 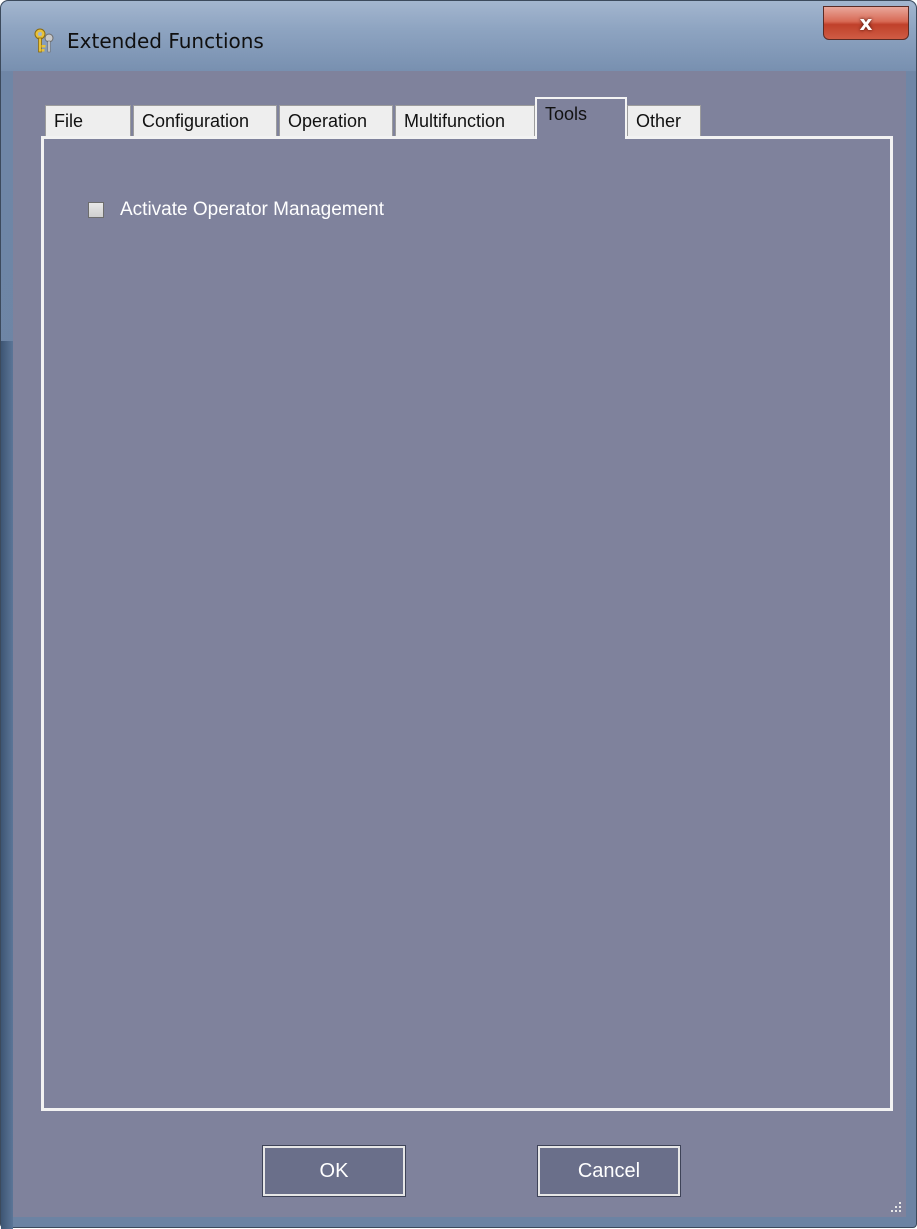 What do you see at coordinates (334, 1171) in the screenshot?
I see `ok-button: OK` at bounding box center [334, 1171].